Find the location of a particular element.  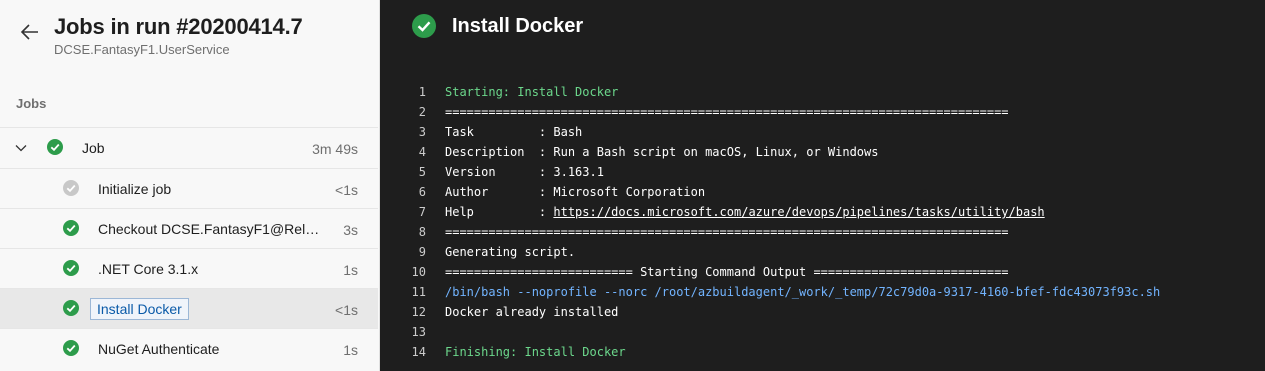

arrow-left-icon is located at coordinates (30, 32).